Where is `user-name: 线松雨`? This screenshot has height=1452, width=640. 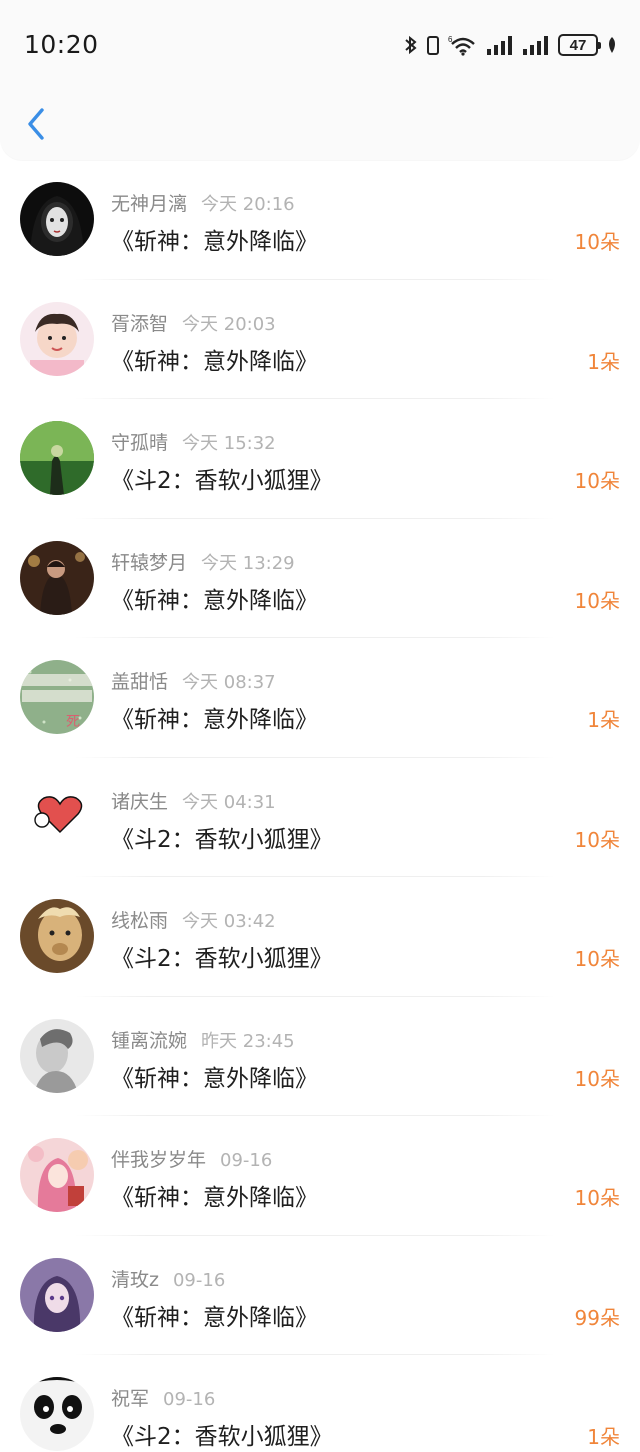 user-name: 线松雨 is located at coordinates (140, 921).